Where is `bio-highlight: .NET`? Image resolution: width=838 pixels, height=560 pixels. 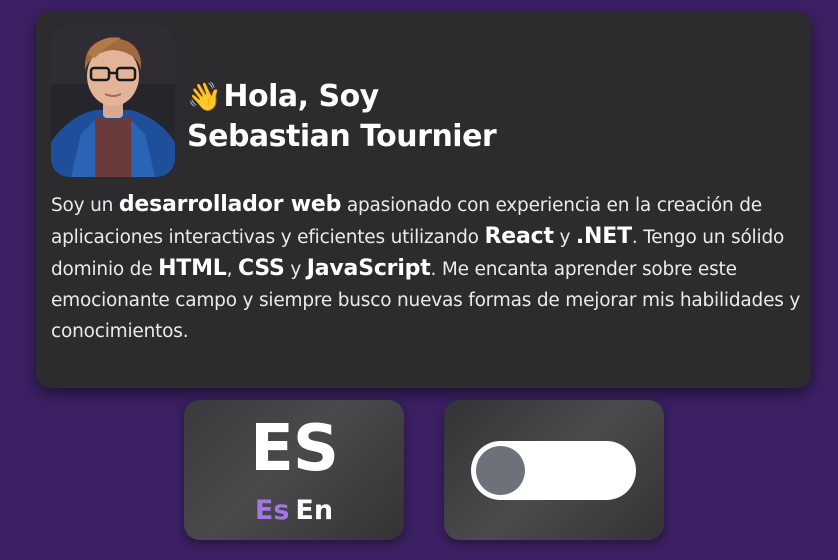
bio-highlight: .NET is located at coordinates (603, 236).